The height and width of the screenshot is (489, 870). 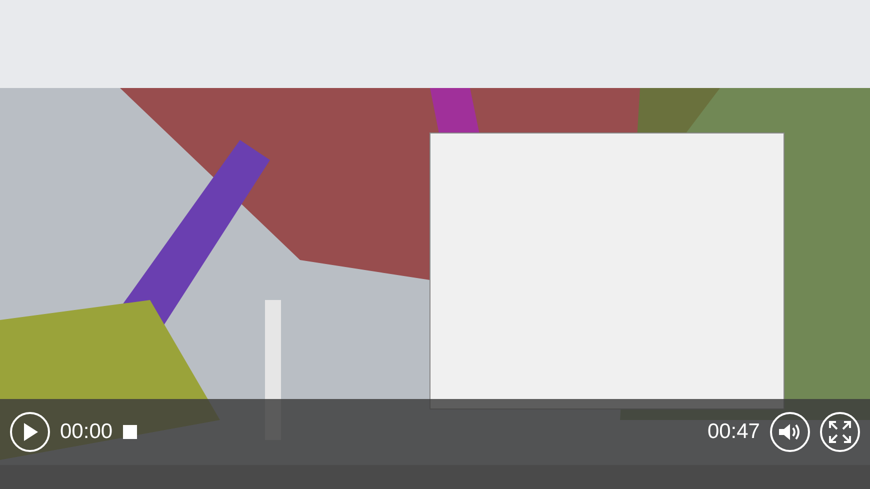 I want to click on expand-icon, so click(x=840, y=432).